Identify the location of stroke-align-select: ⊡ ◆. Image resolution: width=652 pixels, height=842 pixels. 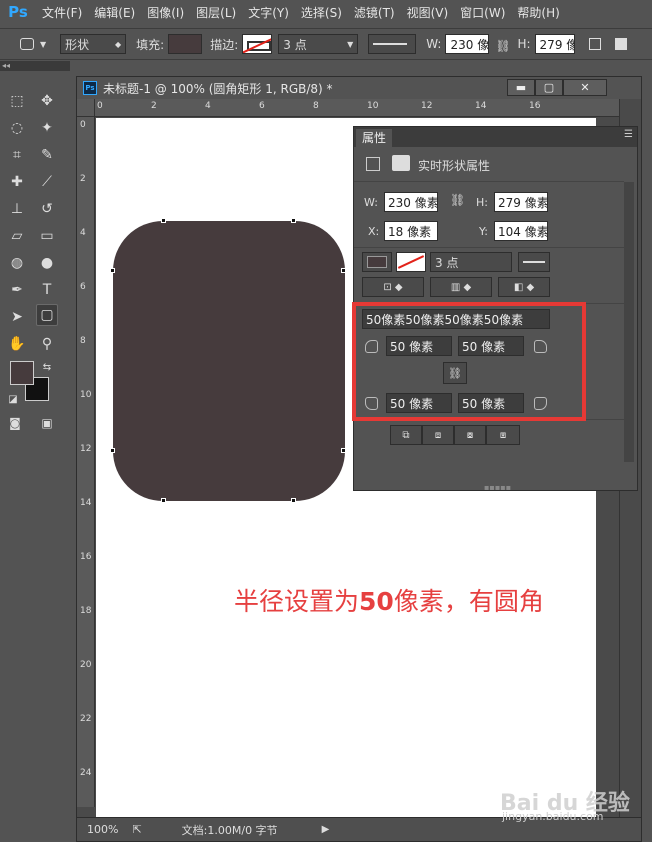
(393, 287).